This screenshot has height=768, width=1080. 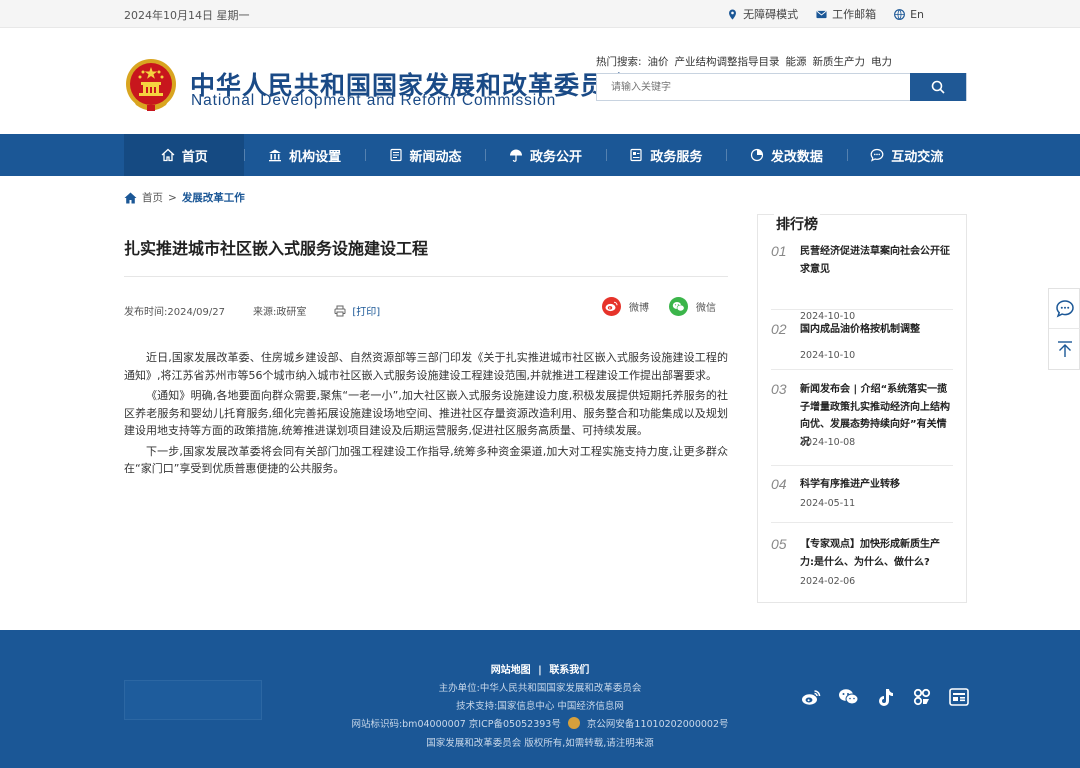 What do you see at coordinates (899, 14) in the screenshot?
I see `globe-icon` at bounding box center [899, 14].